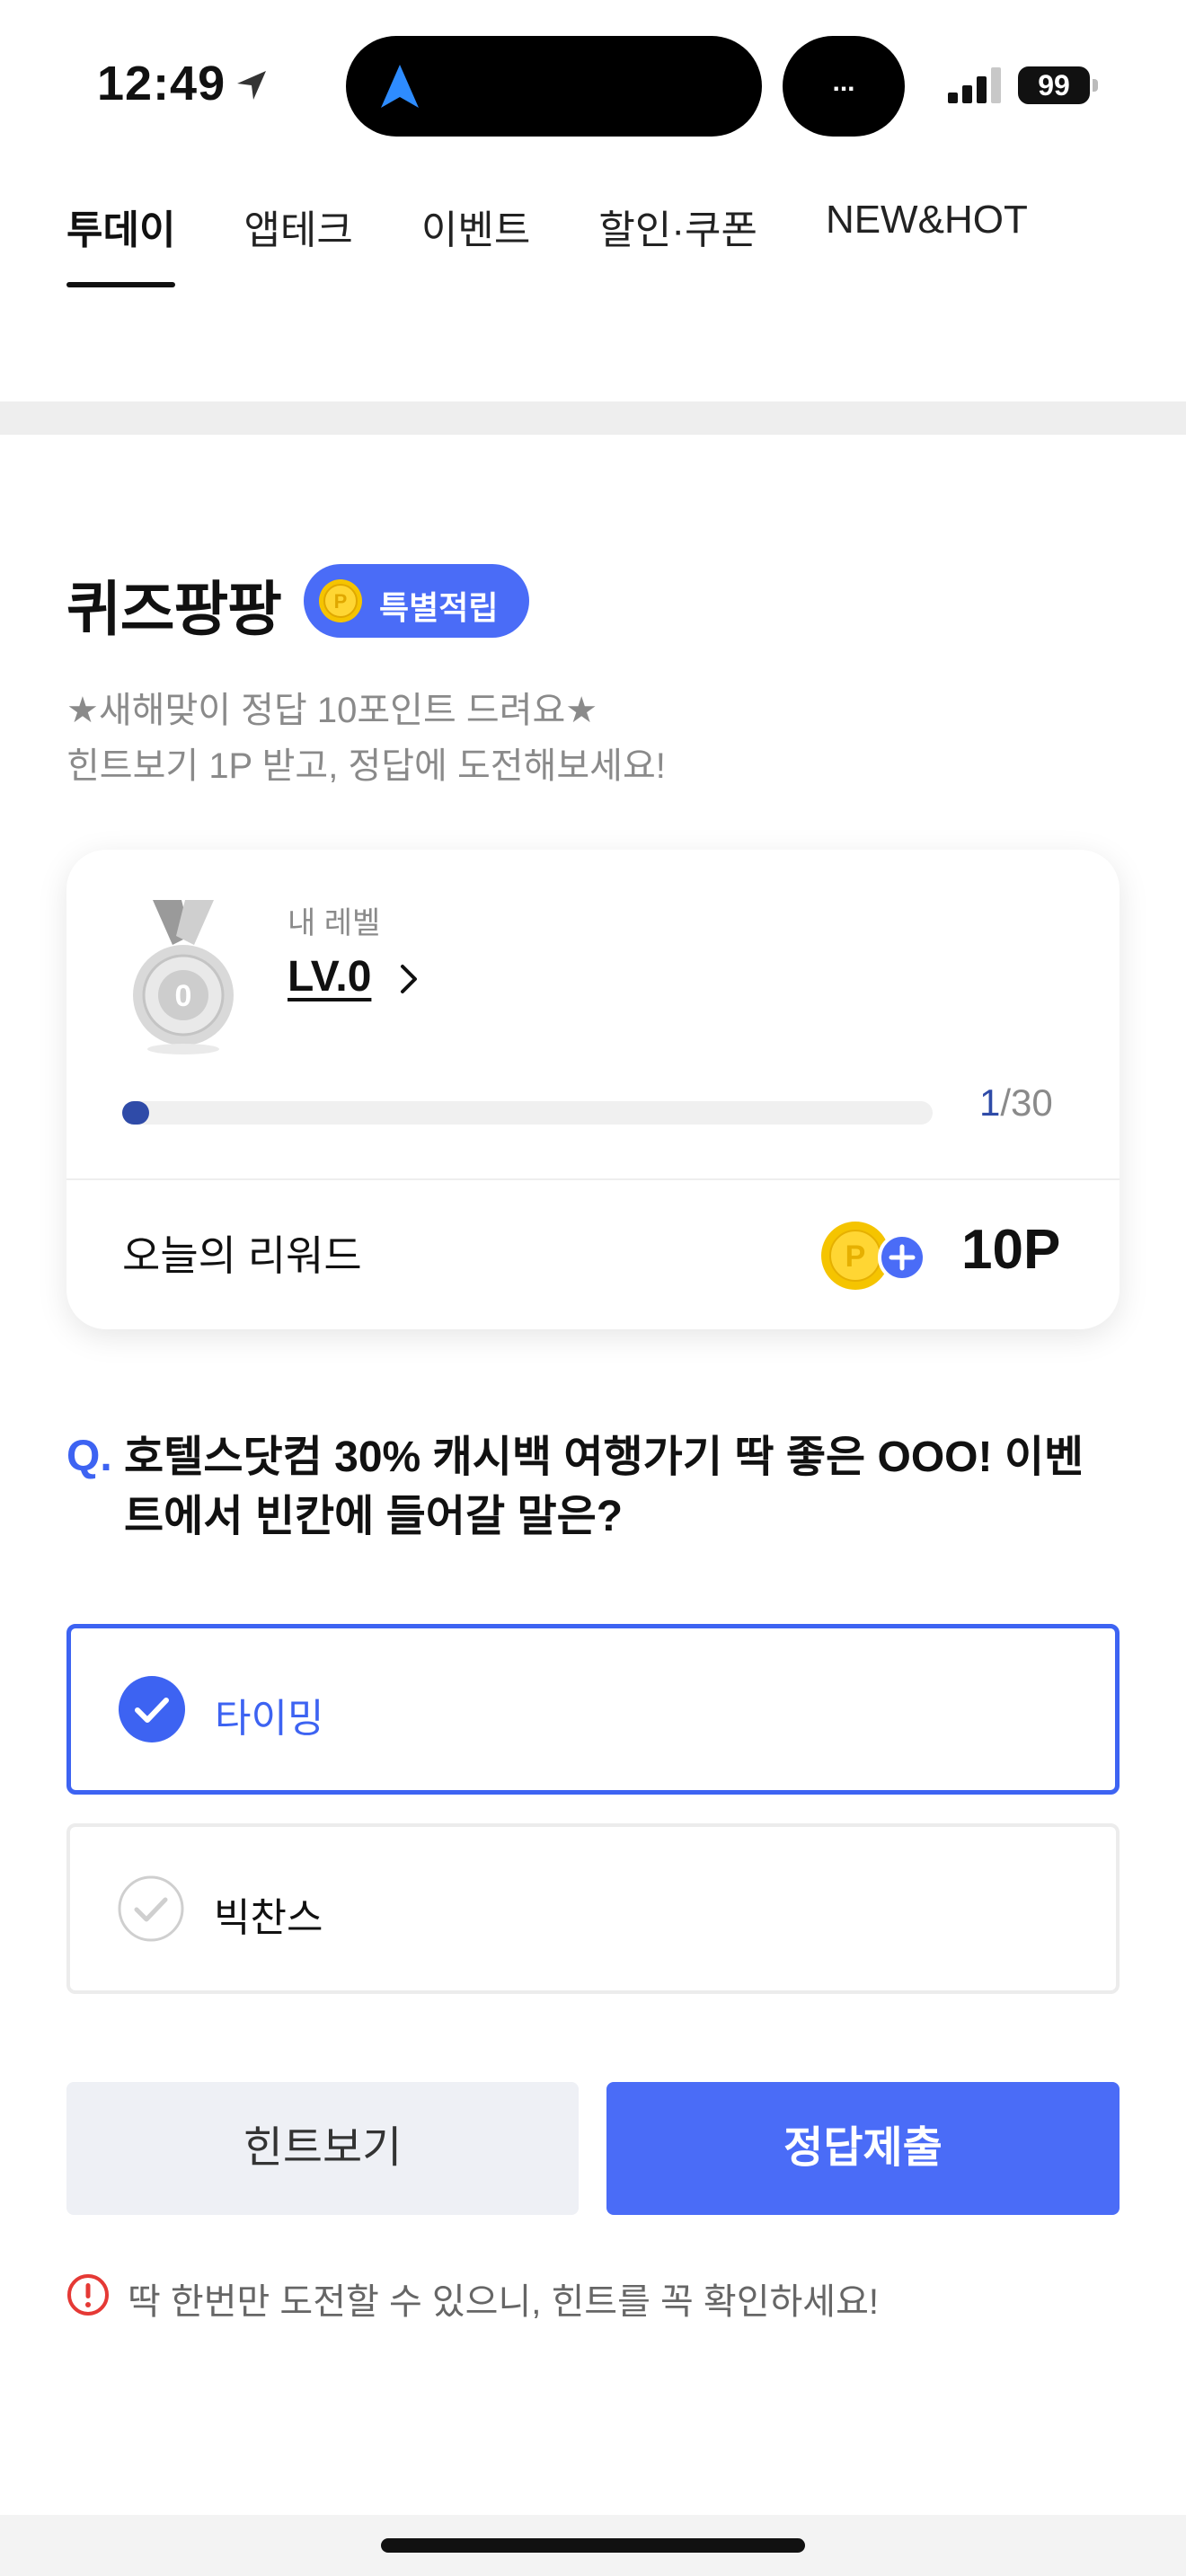 Image resolution: width=1186 pixels, height=2576 pixels. I want to click on medal-icon: 0, so click(183, 977).